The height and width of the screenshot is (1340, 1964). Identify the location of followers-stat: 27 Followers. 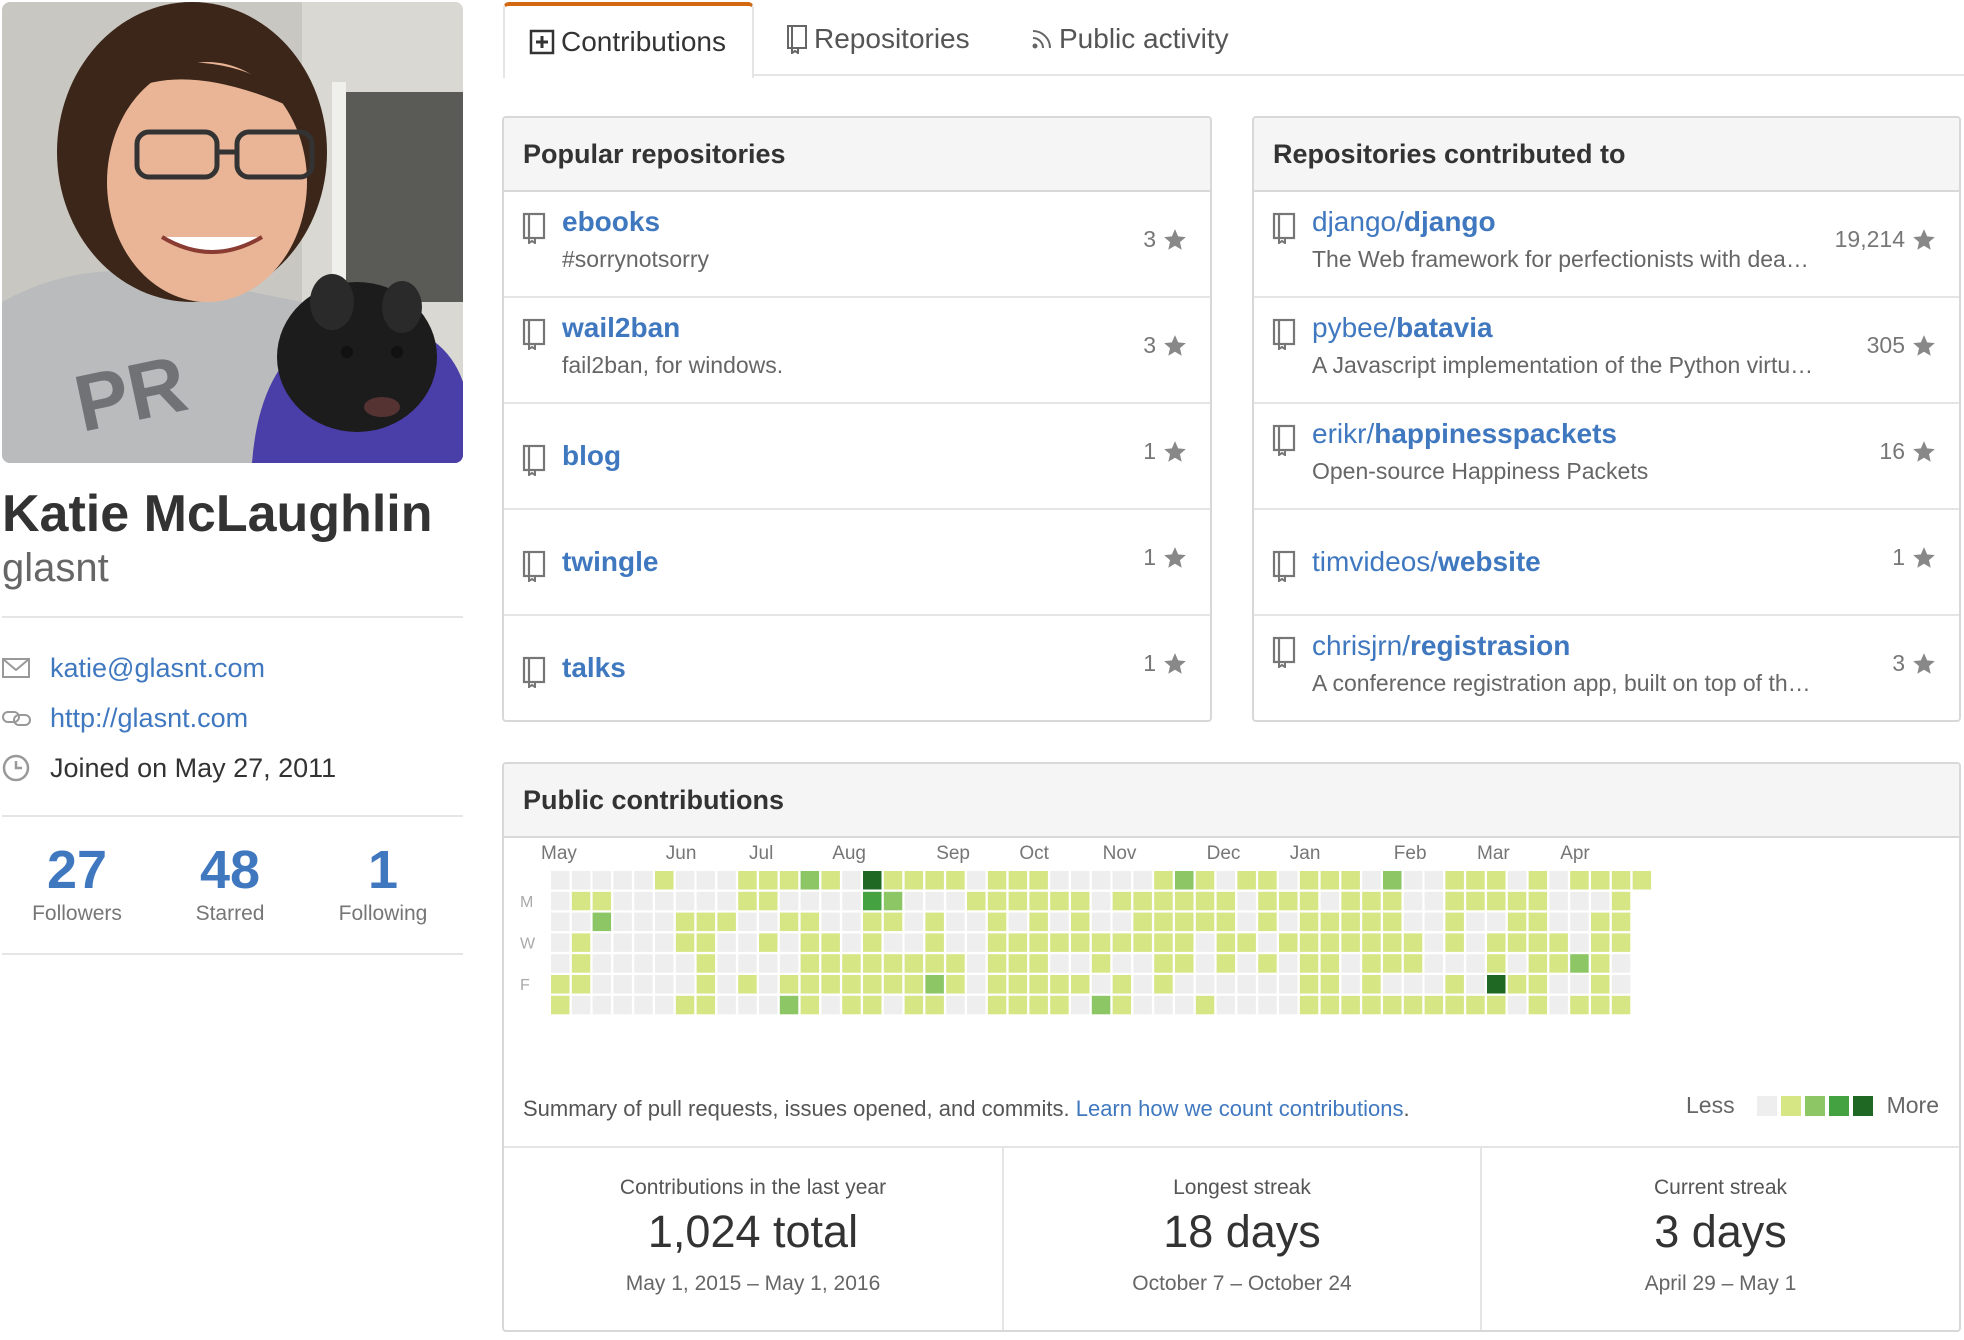
(77, 883).